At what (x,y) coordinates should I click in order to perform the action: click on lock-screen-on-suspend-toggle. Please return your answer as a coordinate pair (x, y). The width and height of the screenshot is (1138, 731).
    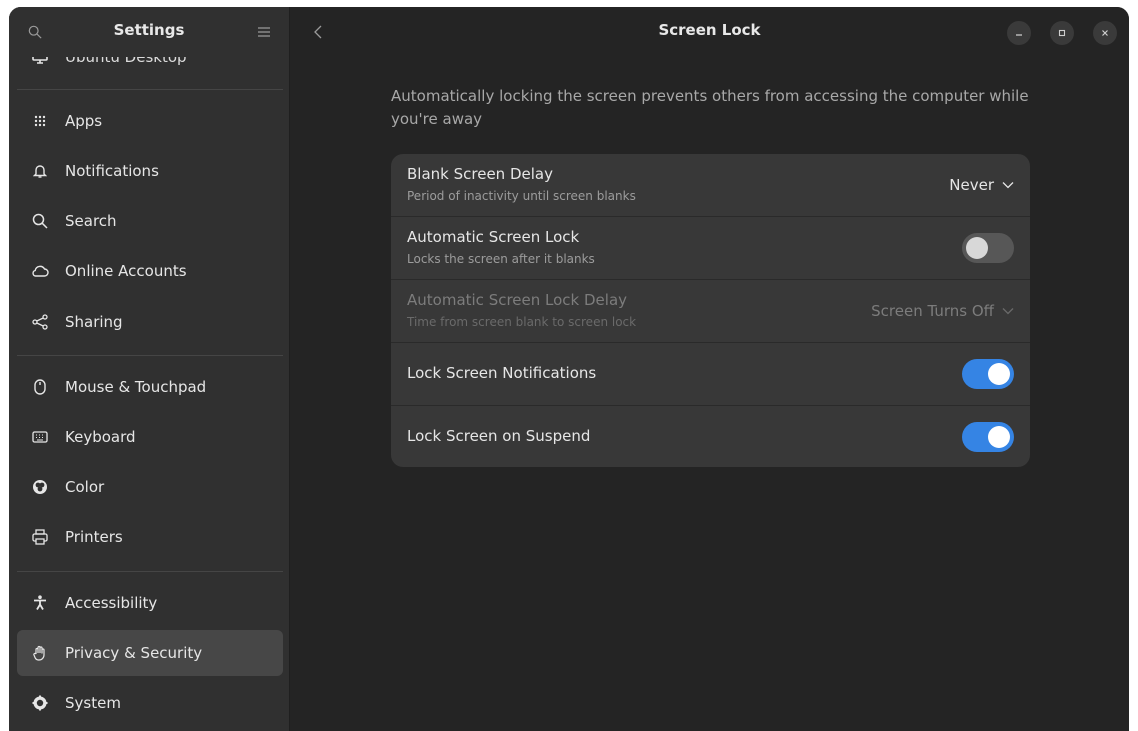
    Looking at the image, I should click on (988, 437).